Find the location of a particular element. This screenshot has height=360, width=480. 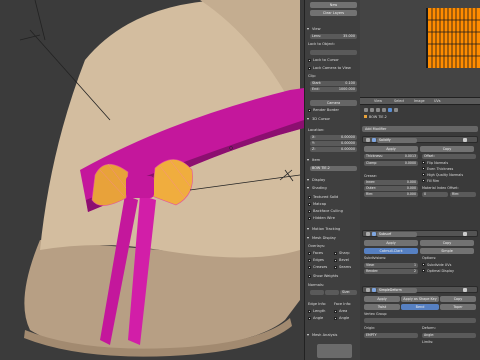

crease-rim-field: Rim: 0.000 is located at coordinates (391, 194).